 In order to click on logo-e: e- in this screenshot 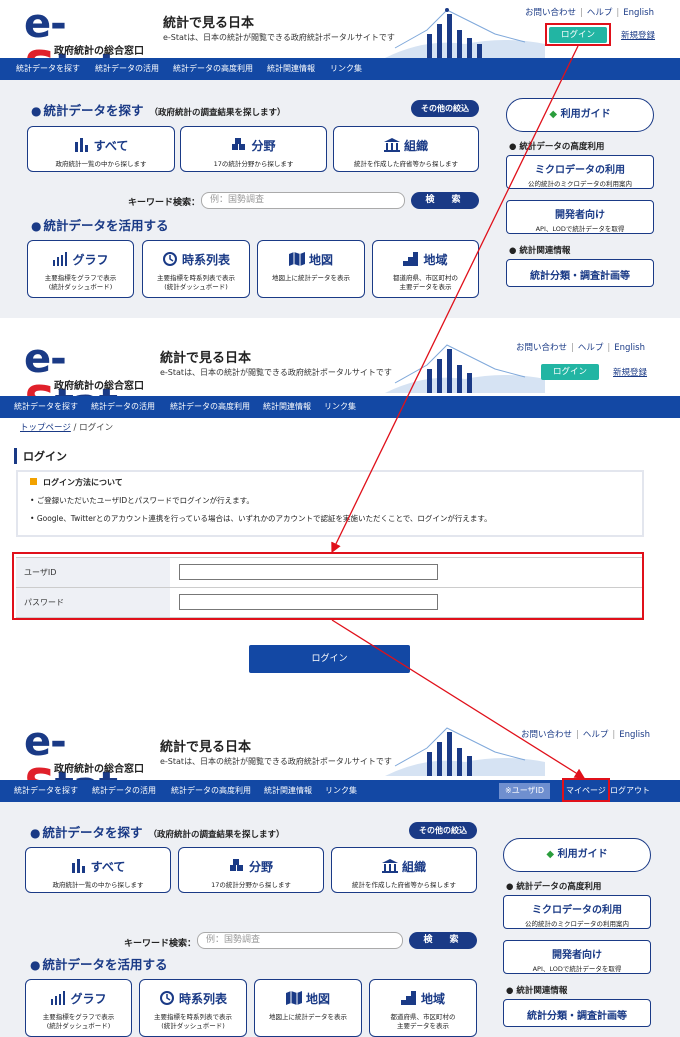, I will do `click(45, 24)`.